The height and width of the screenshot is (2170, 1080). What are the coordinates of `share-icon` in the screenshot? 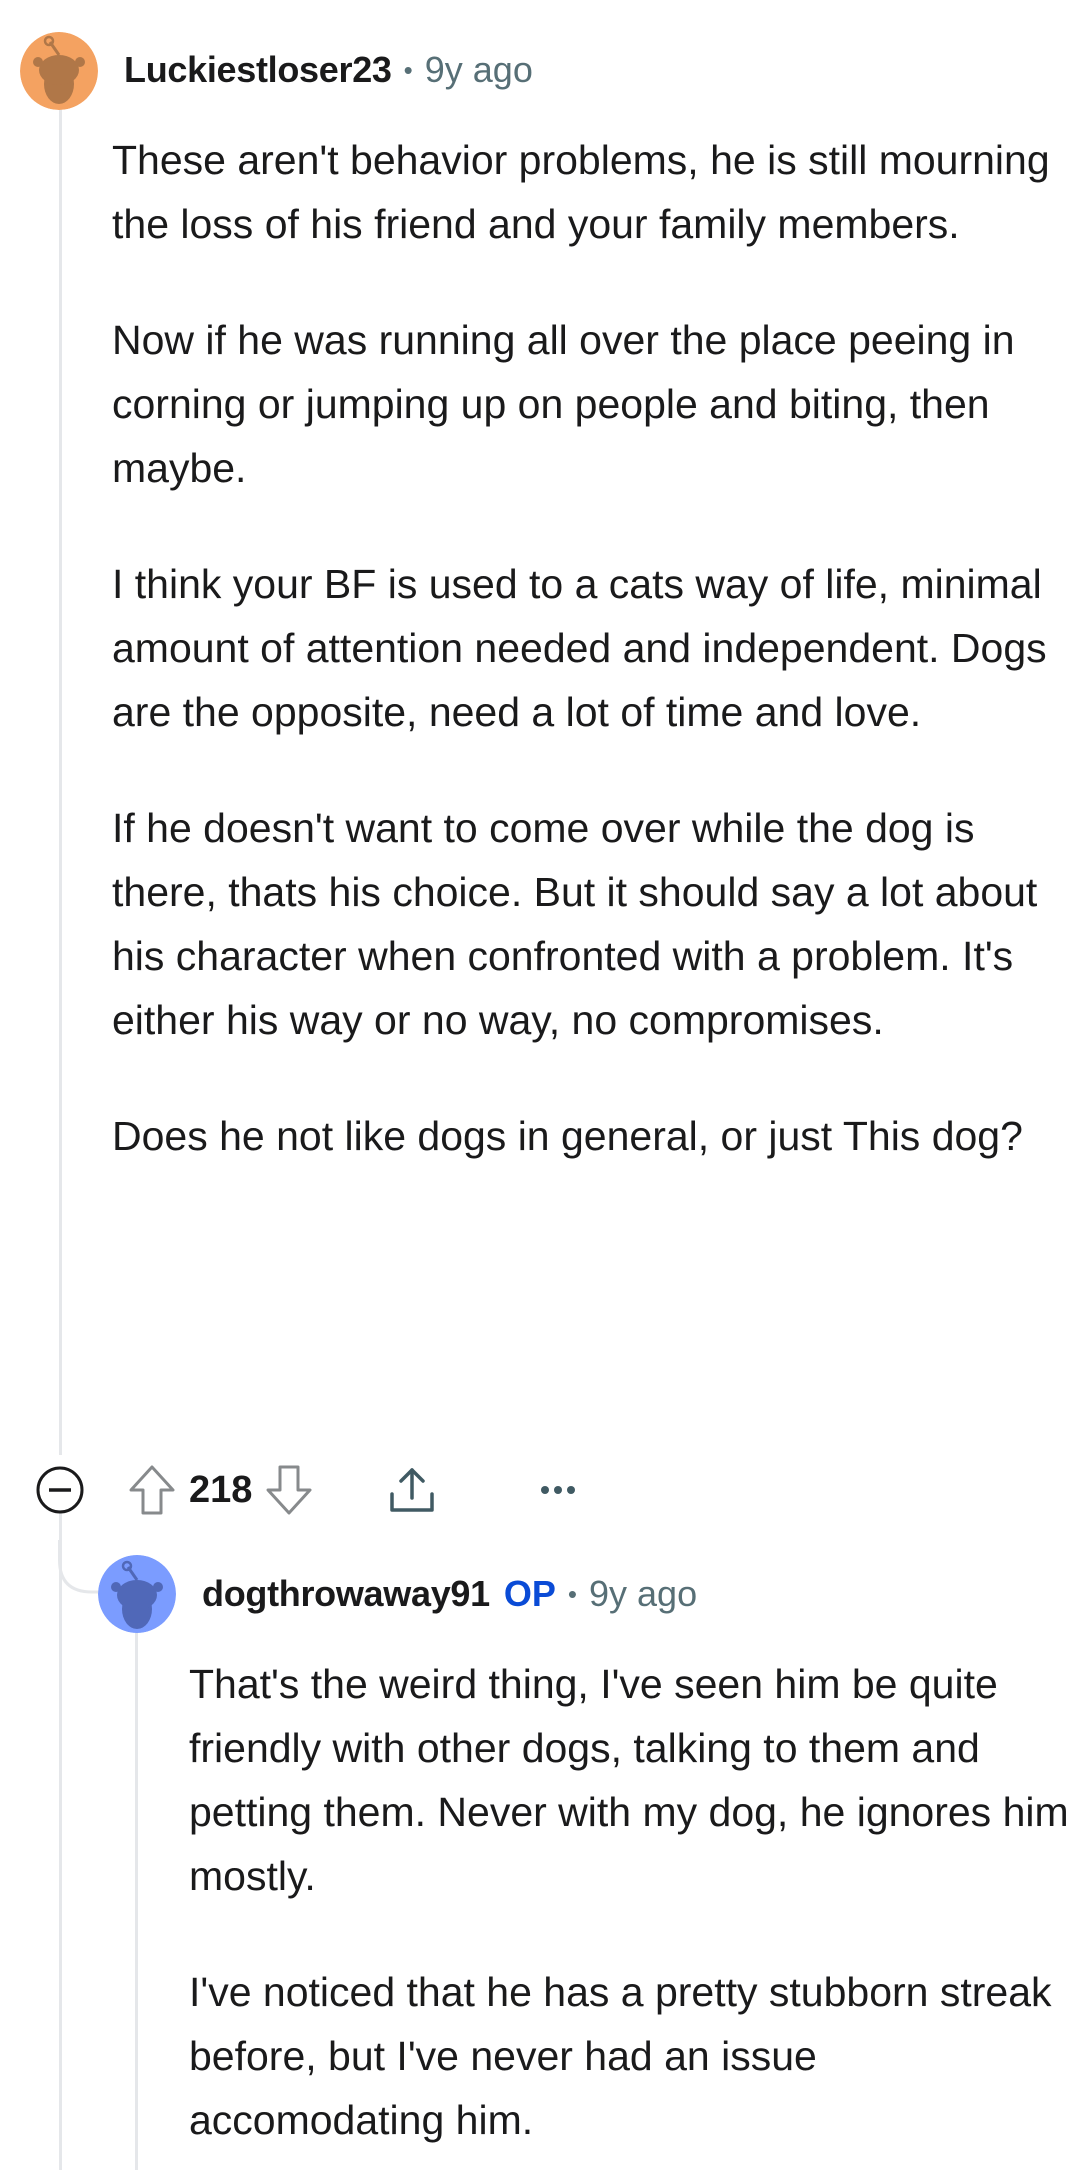 It's located at (412, 1490).